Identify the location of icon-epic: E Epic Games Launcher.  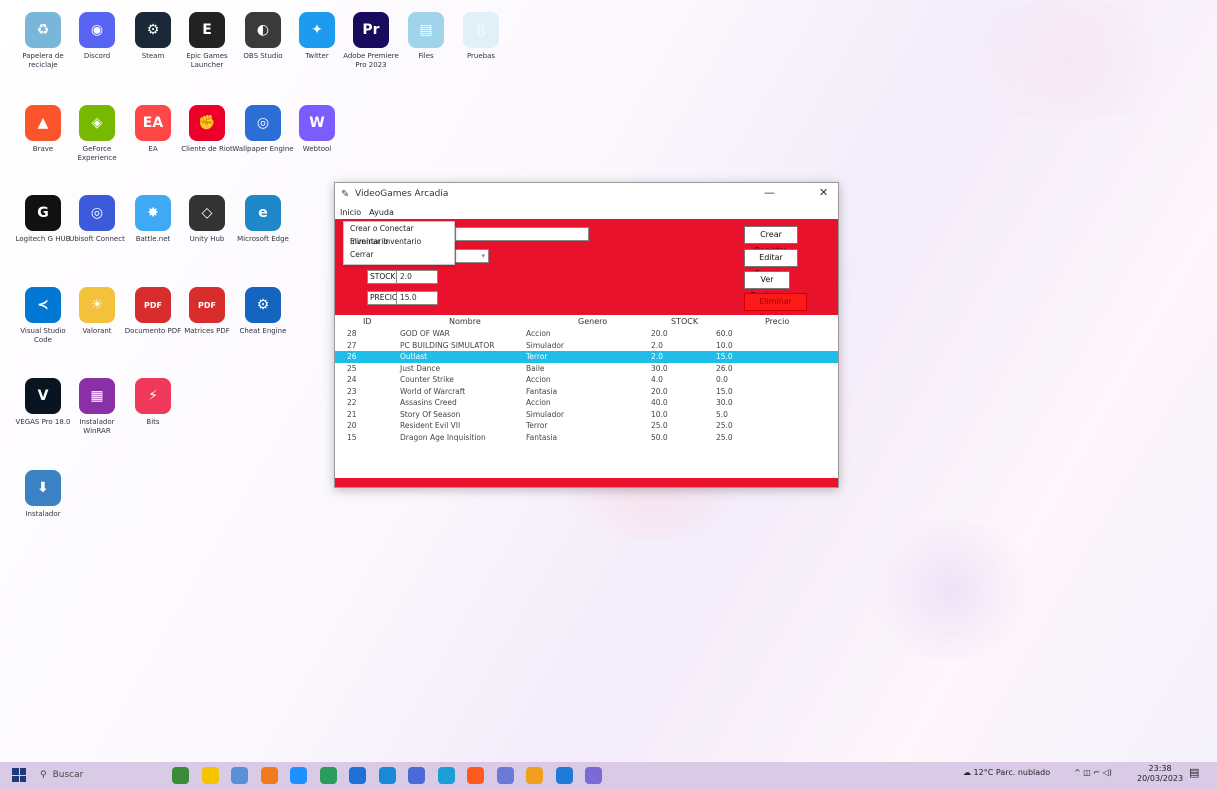
(207, 41).